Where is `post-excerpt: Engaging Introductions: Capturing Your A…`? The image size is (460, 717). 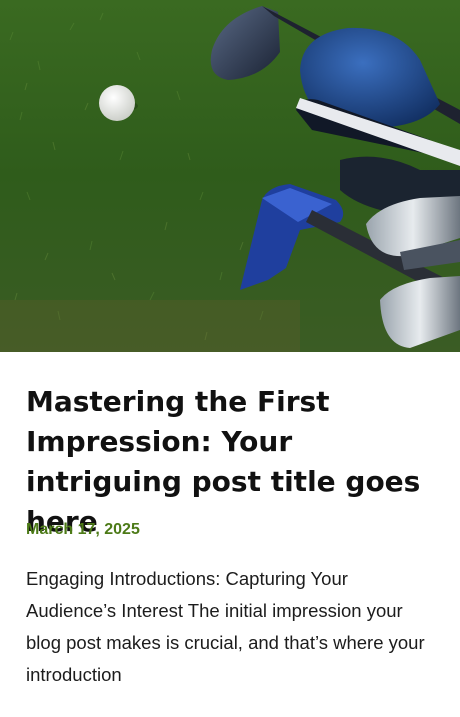
post-excerpt: Engaging Introductions: Capturing Your A… is located at coordinates (225, 626).